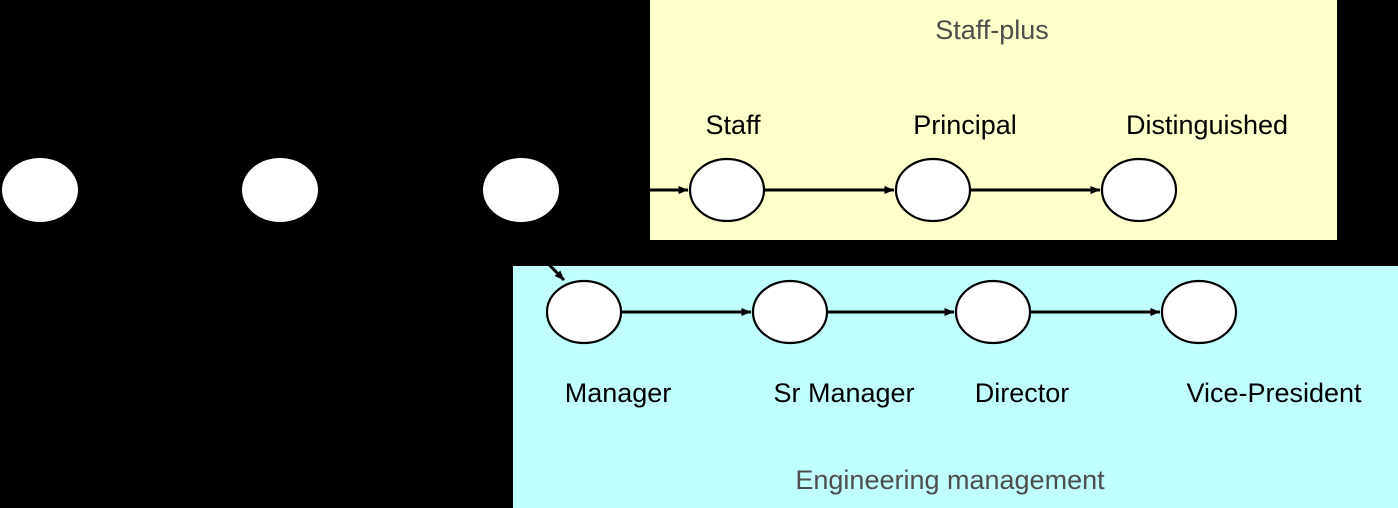  What do you see at coordinates (933, 190) in the screenshot?
I see `node-principal-circle` at bounding box center [933, 190].